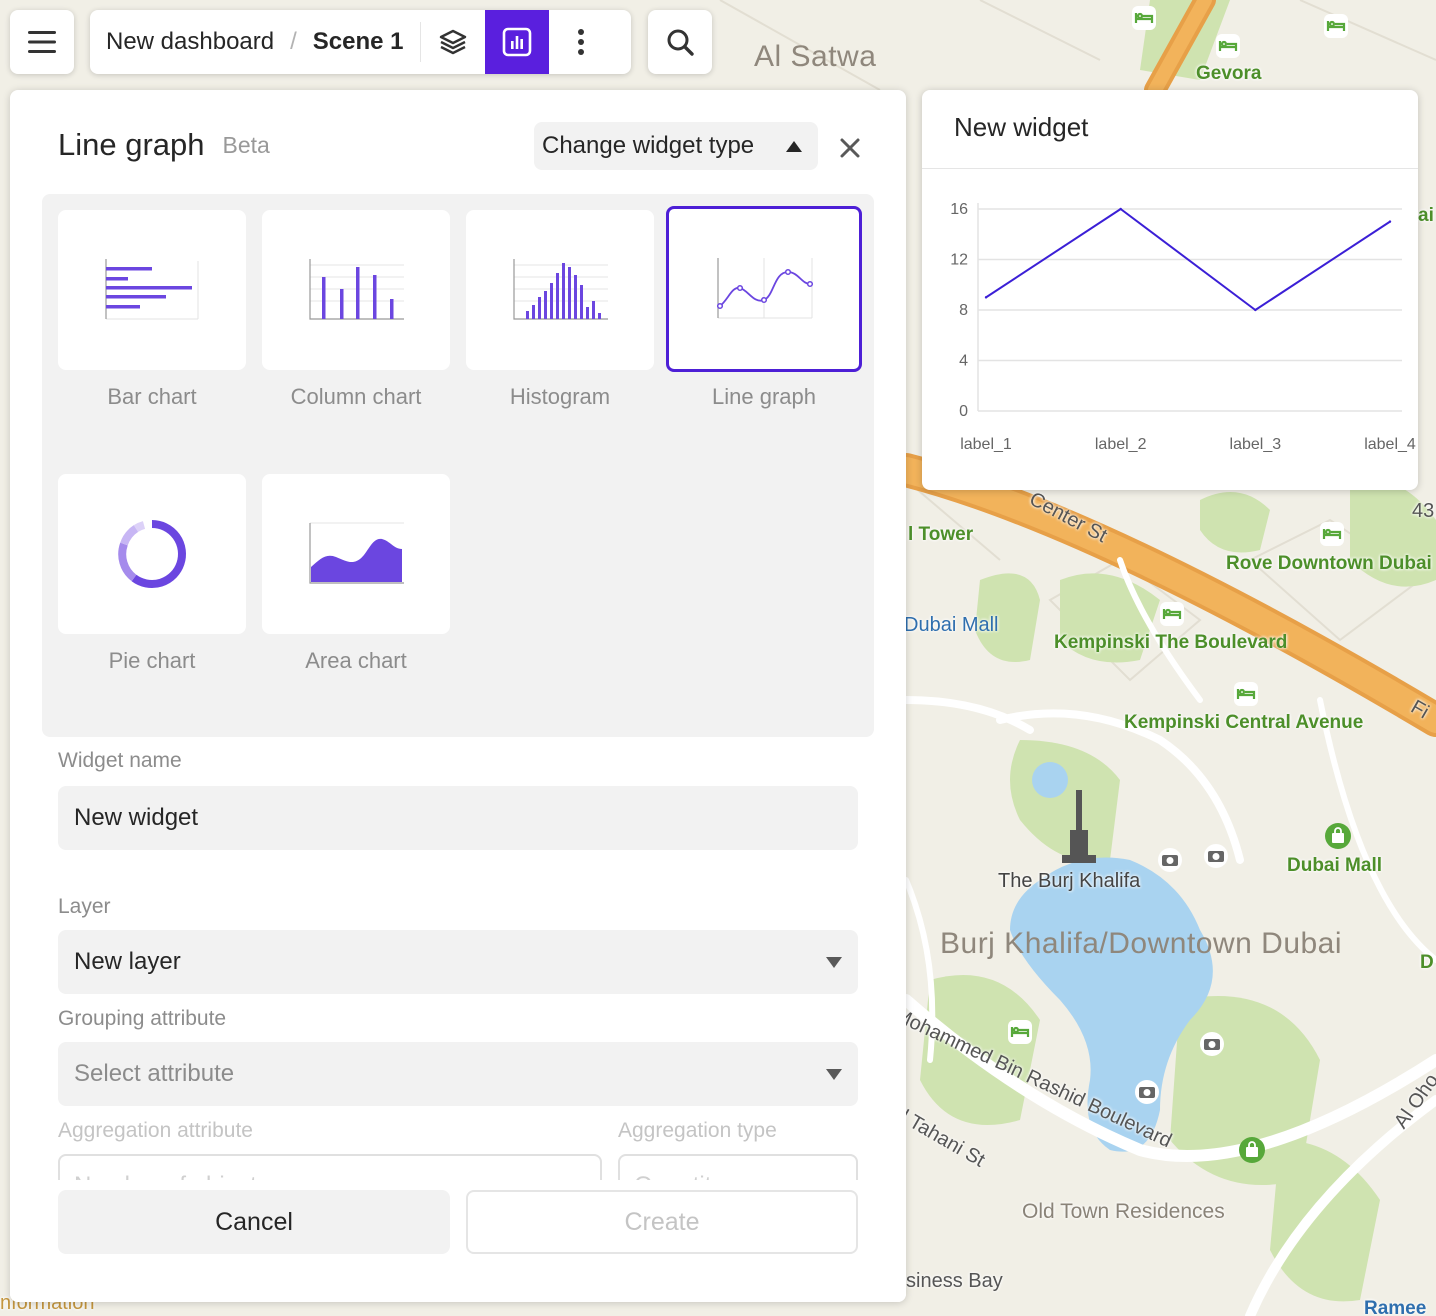 The height and width of the screenshot is (1316, 1436). What do you see at coordinates (1390, 444) in the screenshot?
I see `x-tick-label: label_4` at bounding box center [1390, 444].